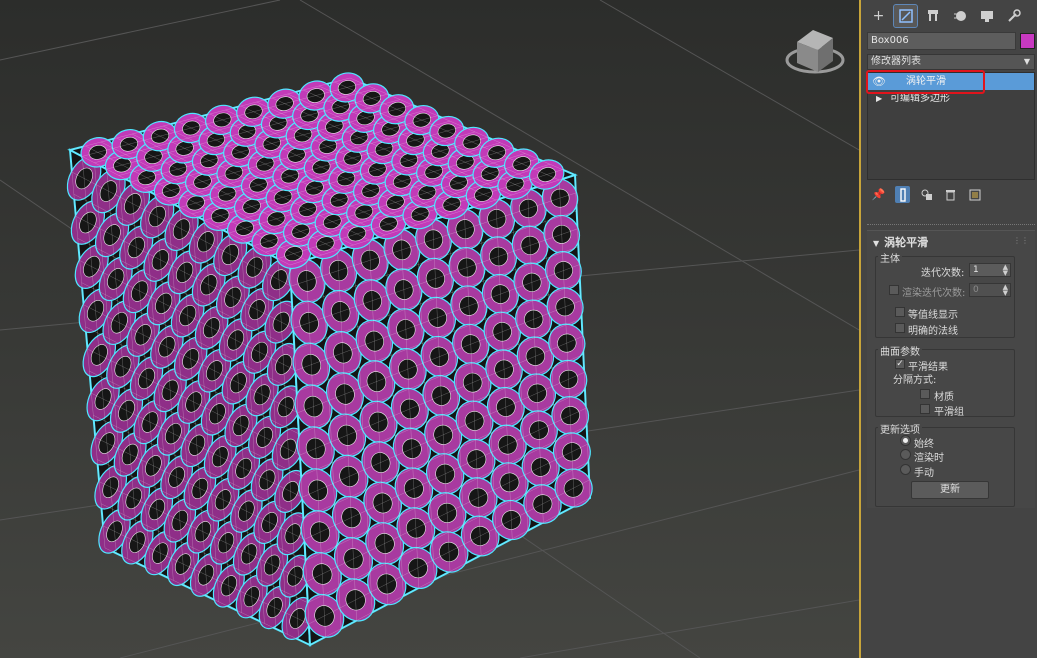 This screenshot has width=1037, height=658. What do you see at coordinates (925, 409) in the screenshot?
I see `smoothing-groups-checkbox` at bounding box center [925, 409].